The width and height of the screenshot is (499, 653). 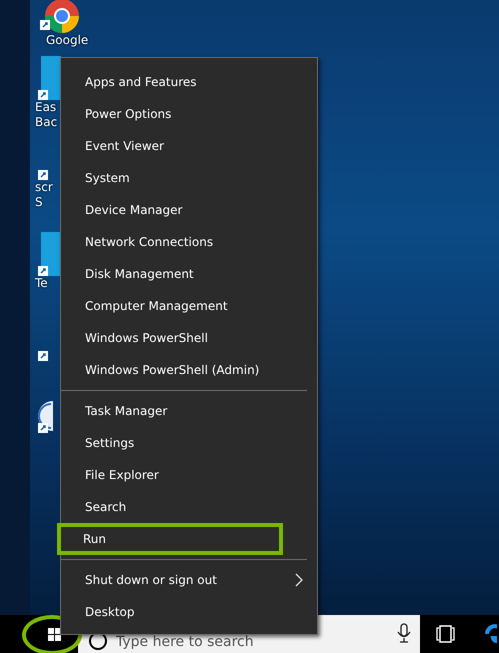 What do you see at coordinates (41, 283) in the screenshot?
I see `icon-label: Te` at bounding box center [41, 283].